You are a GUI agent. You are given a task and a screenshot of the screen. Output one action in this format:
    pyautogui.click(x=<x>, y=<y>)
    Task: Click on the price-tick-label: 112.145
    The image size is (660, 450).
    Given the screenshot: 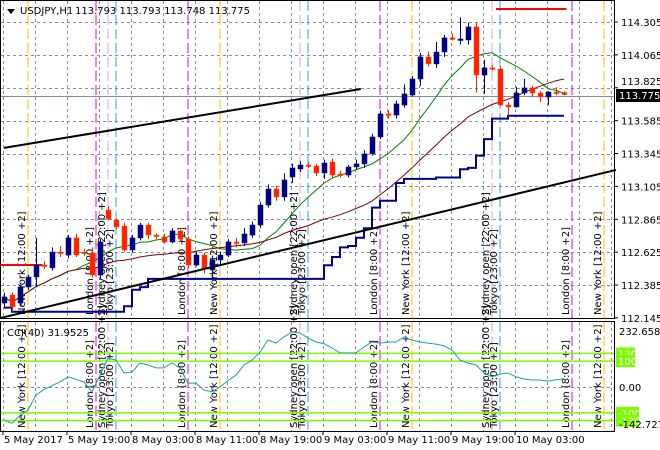 What is the action you would take?
    pyautogui.click(x=640, y=319)
    